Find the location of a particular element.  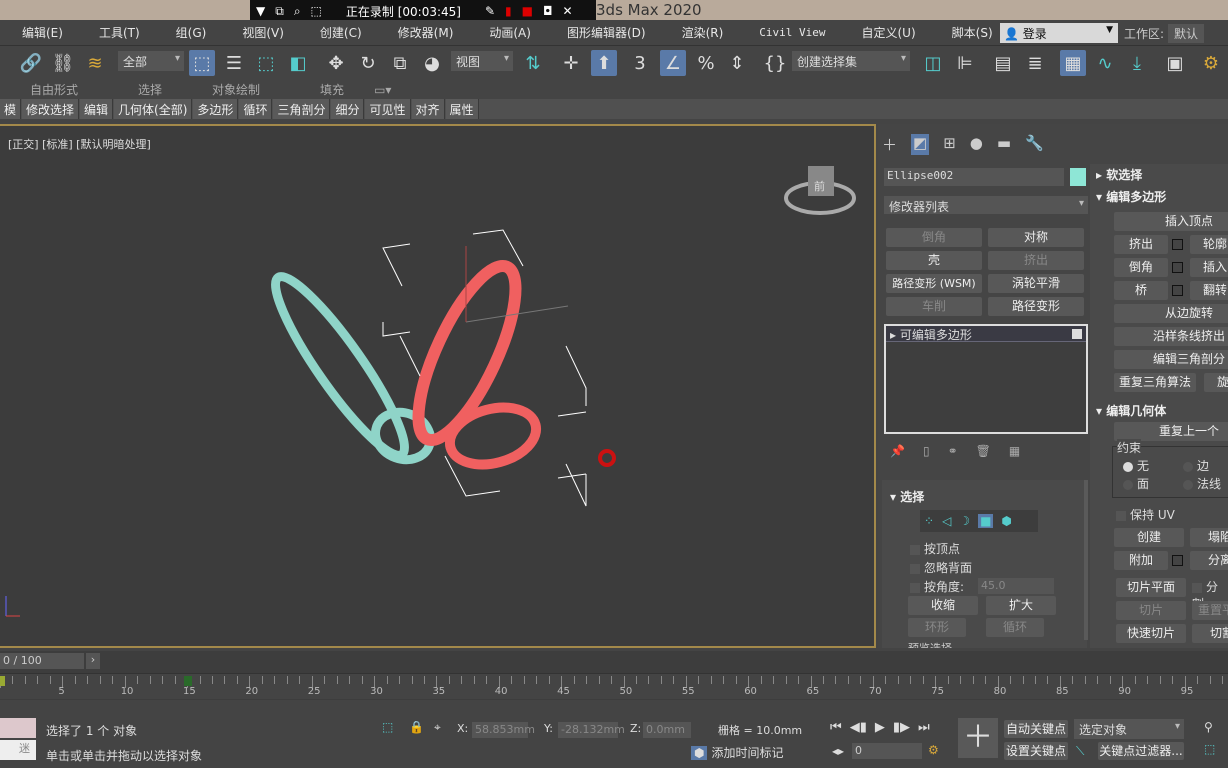

ribbon-options-icon: ▭▾ is located at coordinates (382, 90).